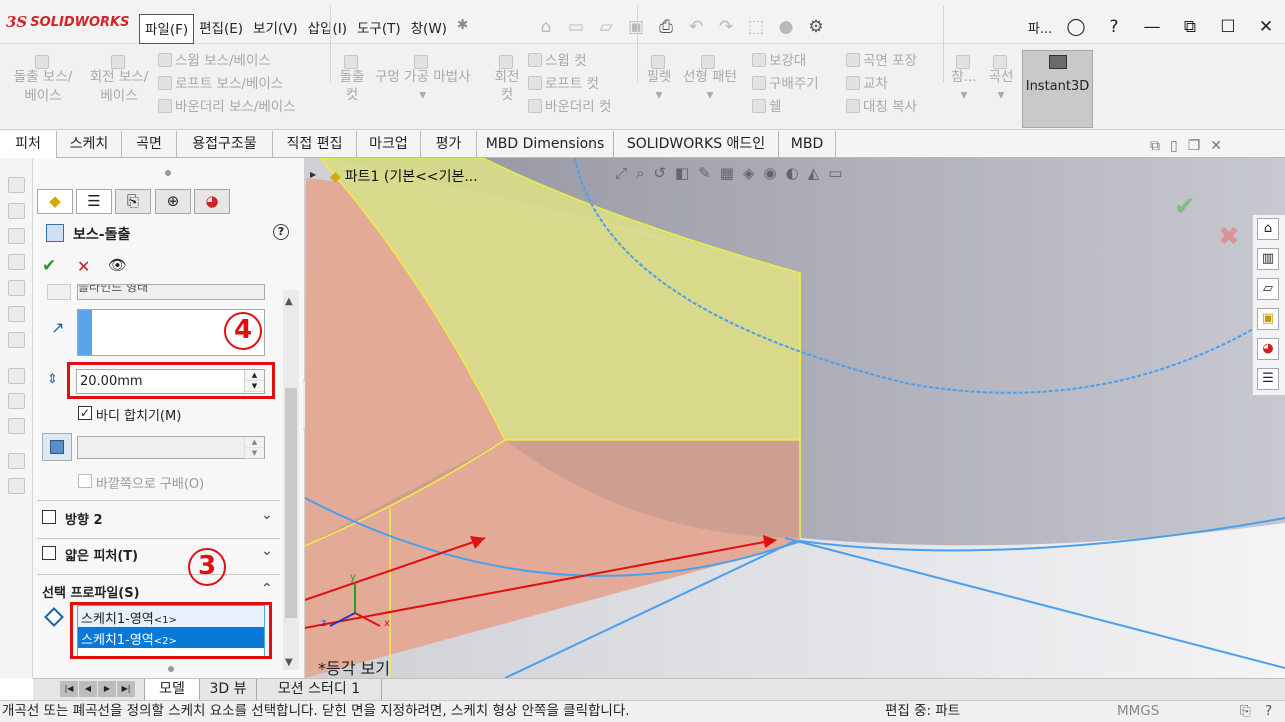 This screenshot has width=1285, height=722. What do you see at coordinates (1174, 146) in the screenshot?
I see `viewport-tile-icon: ▯` at bounding box center [1174, 146].